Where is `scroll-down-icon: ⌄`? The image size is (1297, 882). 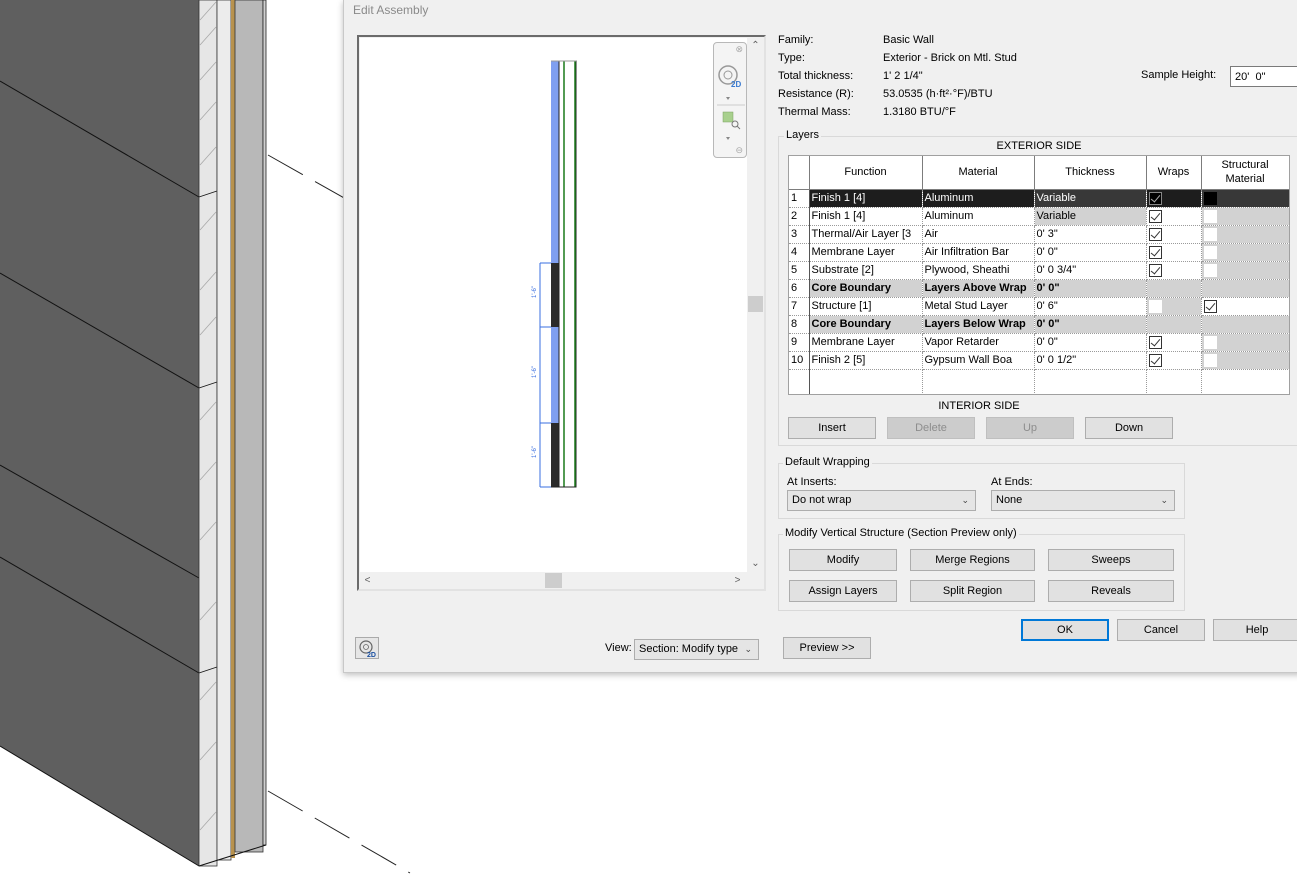 scroll-down-icon: ⌄ is located at coordinates (755, 563).